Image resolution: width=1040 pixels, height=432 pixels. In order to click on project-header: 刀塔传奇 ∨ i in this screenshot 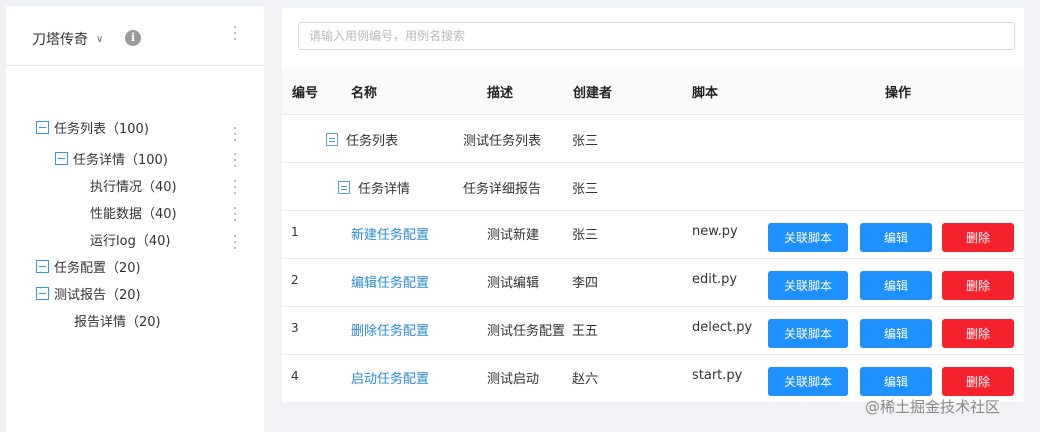, I will do `click(135, 36)`.